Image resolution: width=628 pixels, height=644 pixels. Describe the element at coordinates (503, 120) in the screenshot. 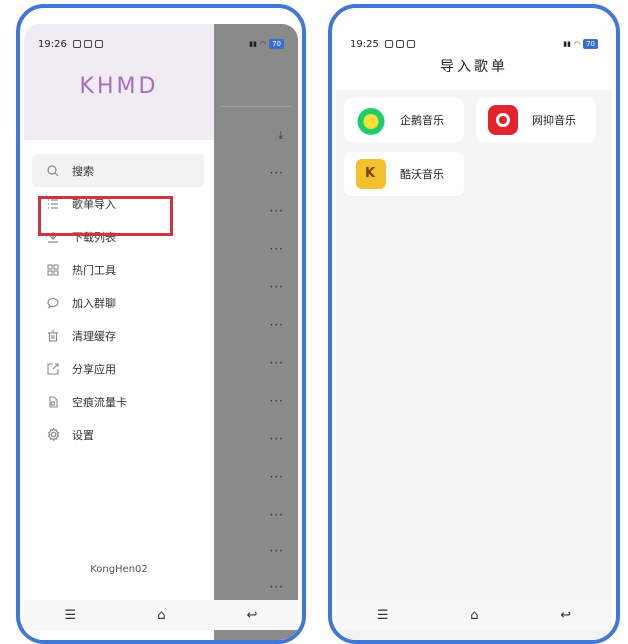

I see `netease-music-logo` at that location.